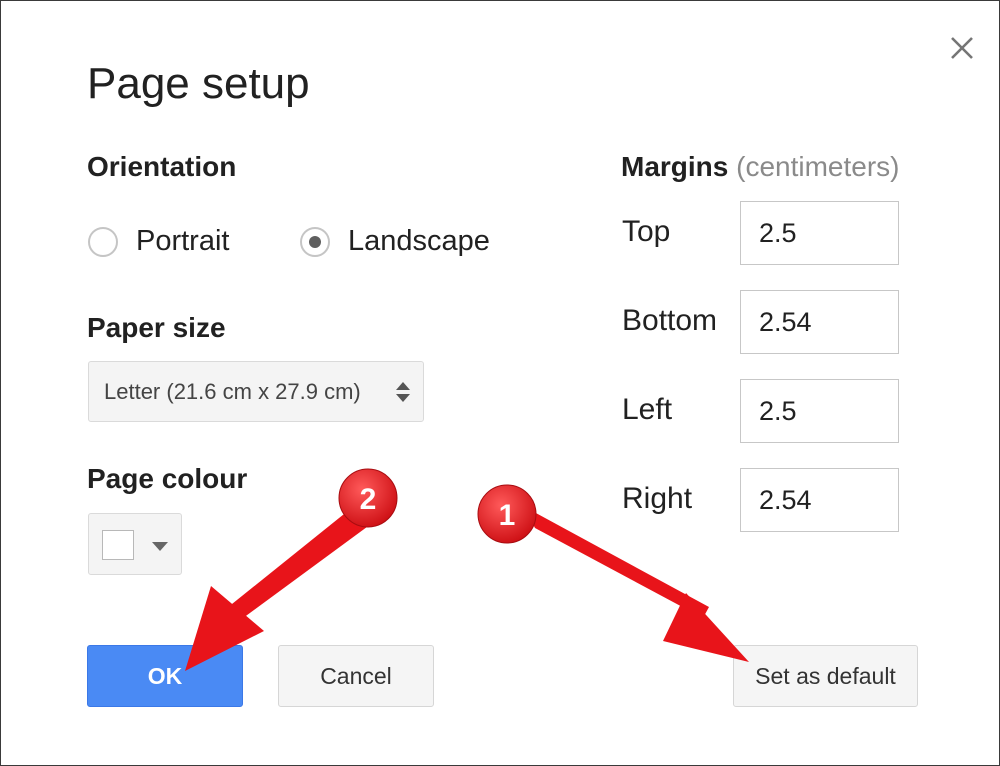 This screenshot has width=1000, height=766. I want to click on annotation-badge-2: 2, so click(368, 498).